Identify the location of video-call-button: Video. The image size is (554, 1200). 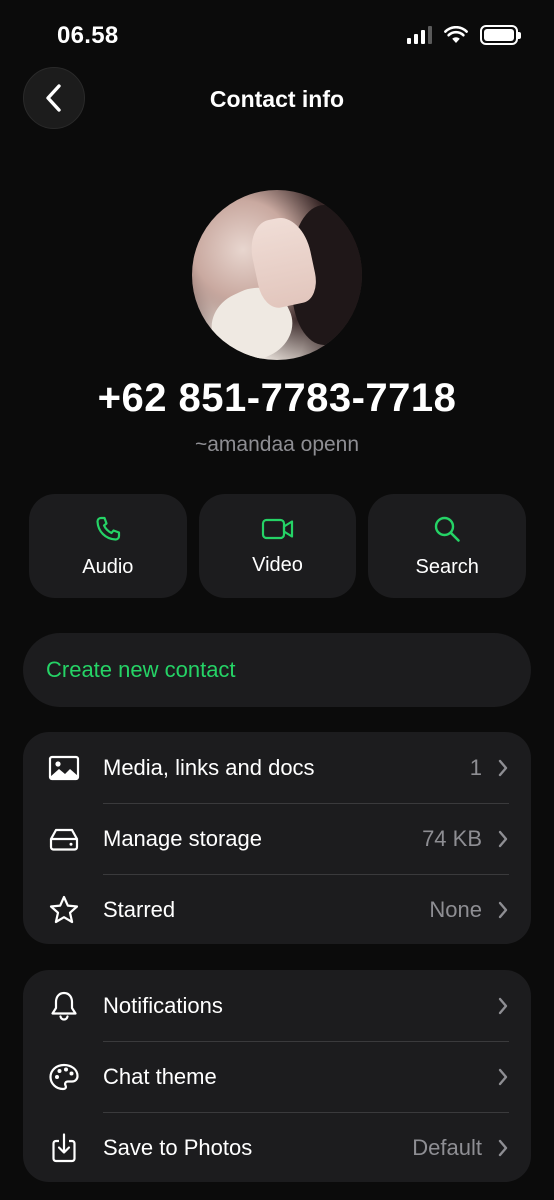
(277, 546).